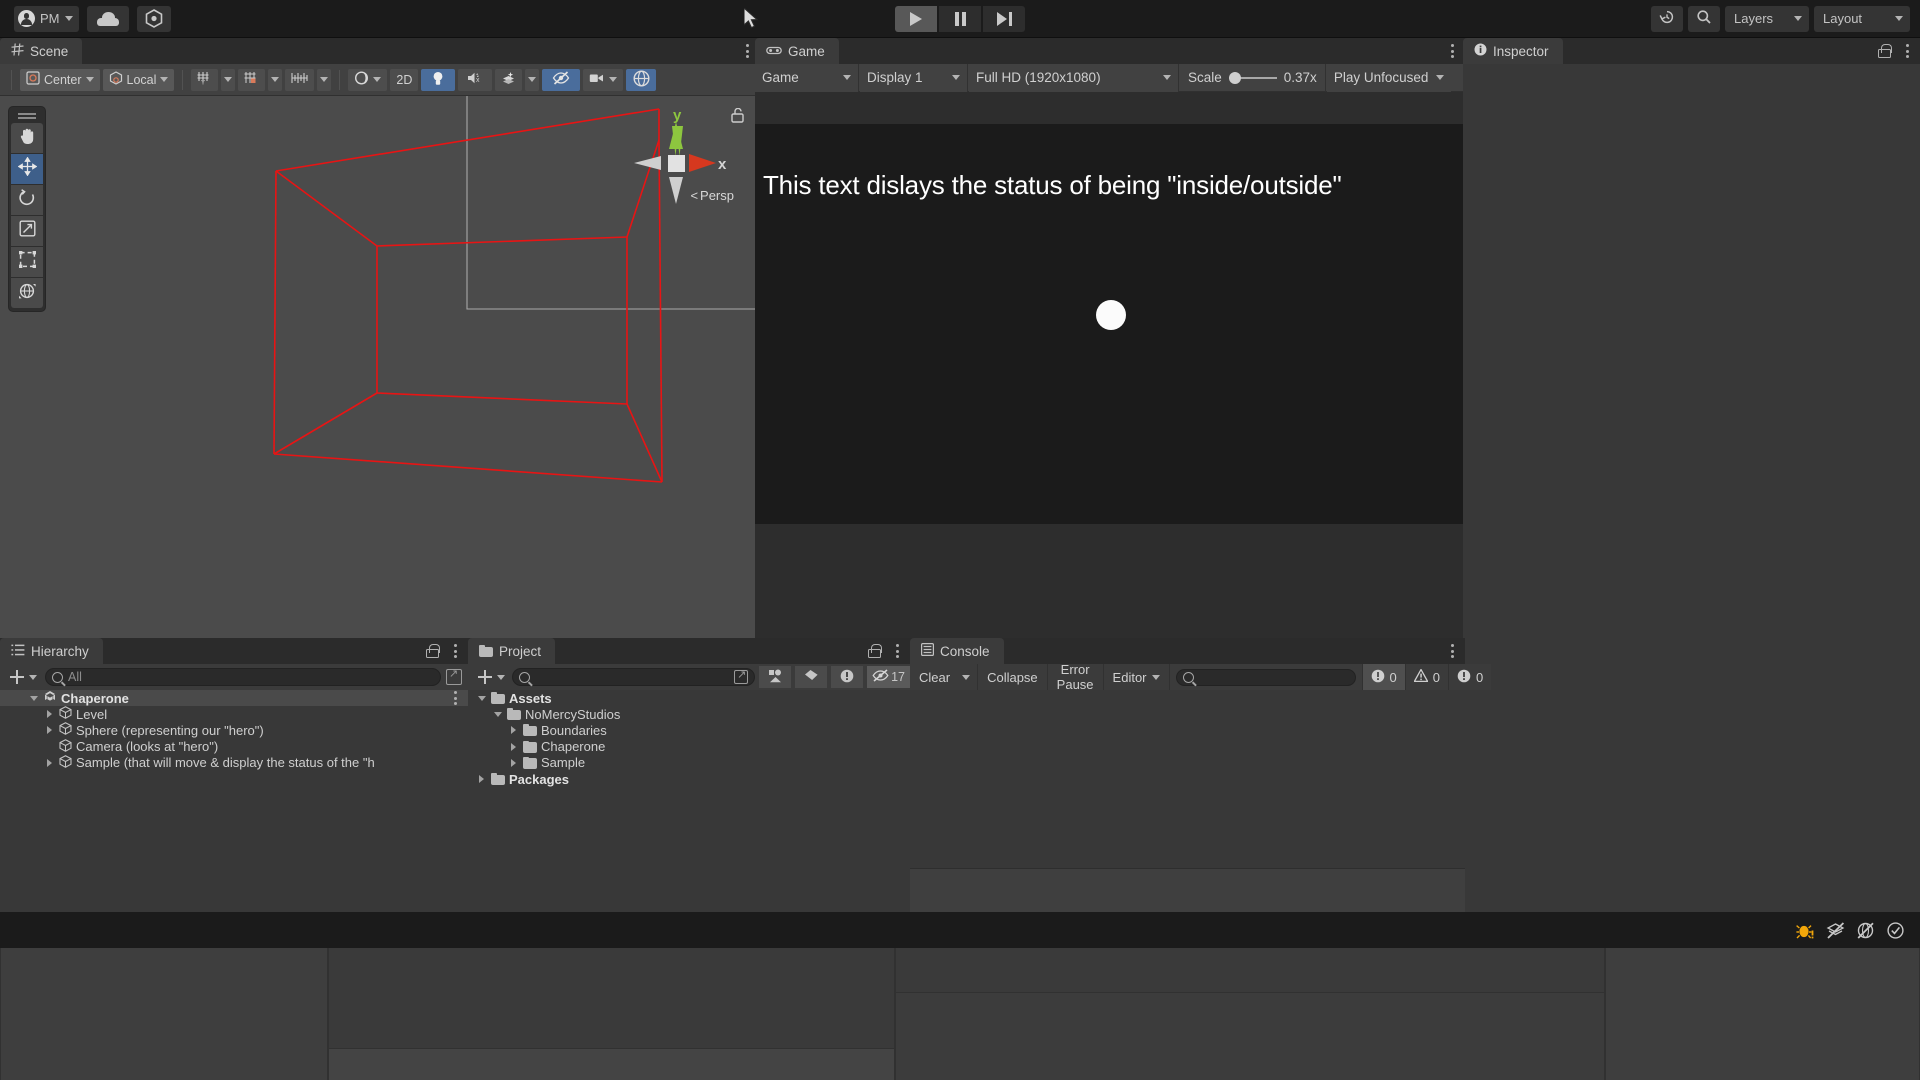  What do you see at coordinates (897, 651) in the screenshot?
I see `project-menu-icon` at bounding box center [897, 651].